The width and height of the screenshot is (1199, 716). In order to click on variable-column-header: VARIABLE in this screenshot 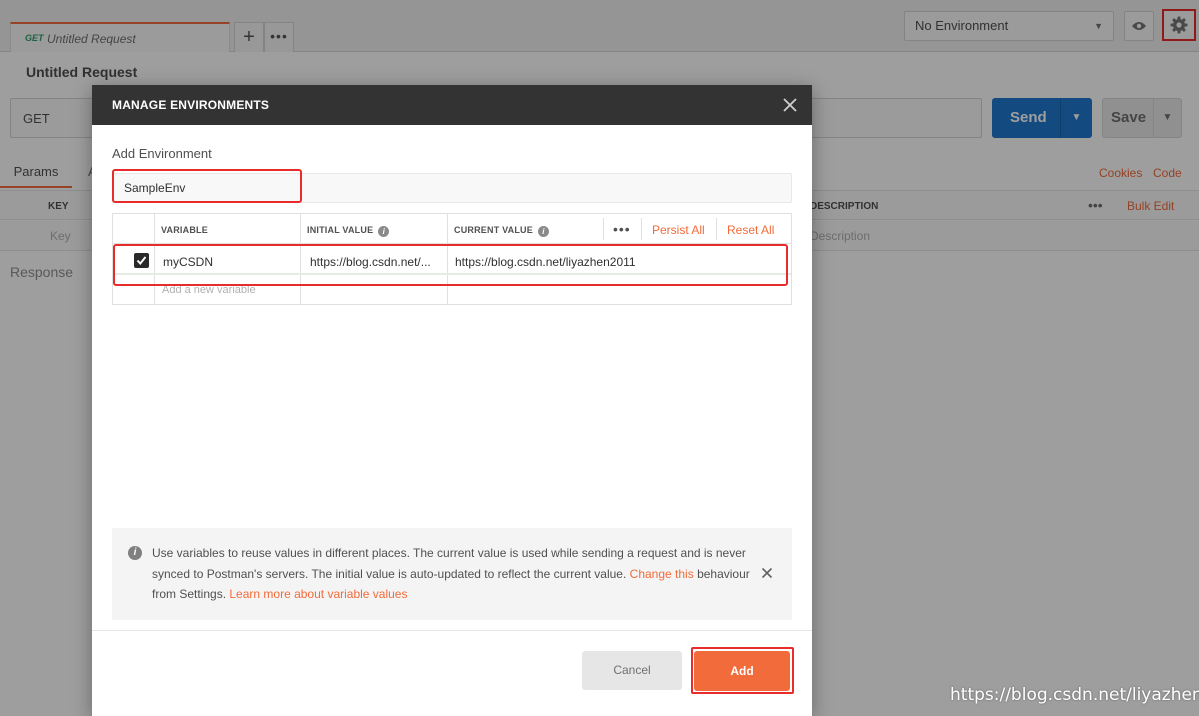, I will do `click(184, 230)`.